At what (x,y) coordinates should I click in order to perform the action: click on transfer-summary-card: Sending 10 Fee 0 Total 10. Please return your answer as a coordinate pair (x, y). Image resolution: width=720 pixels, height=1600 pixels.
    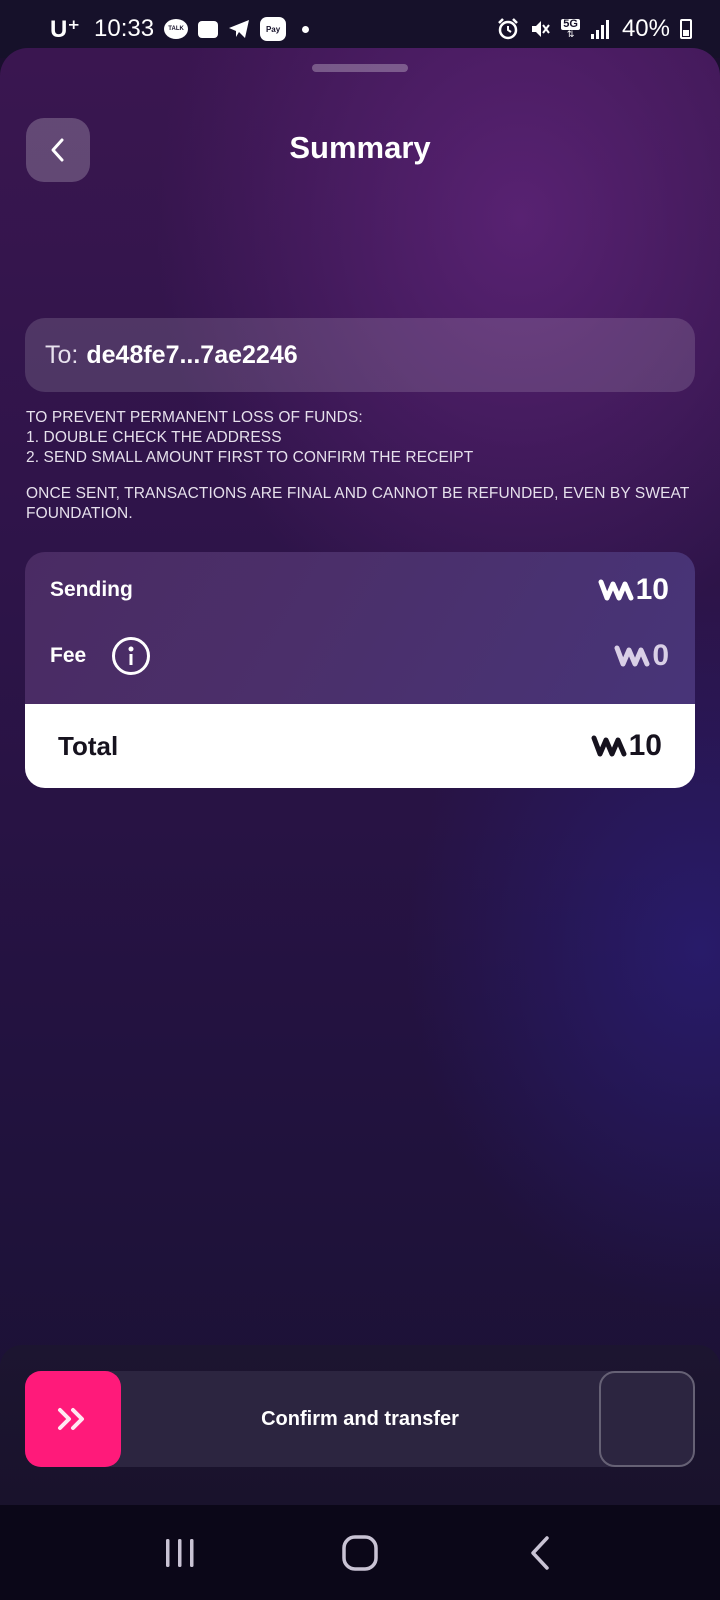
    Looking at the image, I should click on (360, 670).